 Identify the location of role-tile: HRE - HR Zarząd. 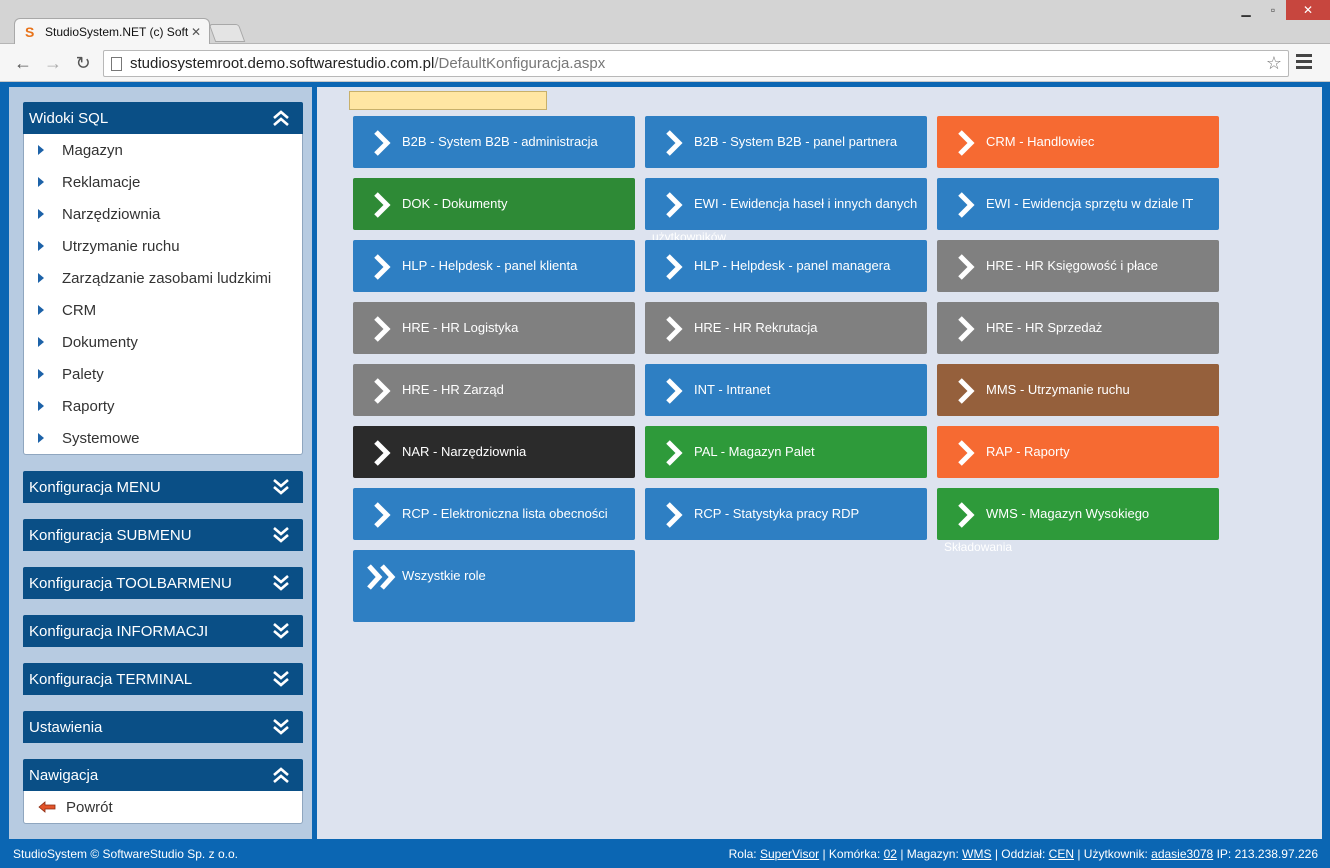
(494, 390).